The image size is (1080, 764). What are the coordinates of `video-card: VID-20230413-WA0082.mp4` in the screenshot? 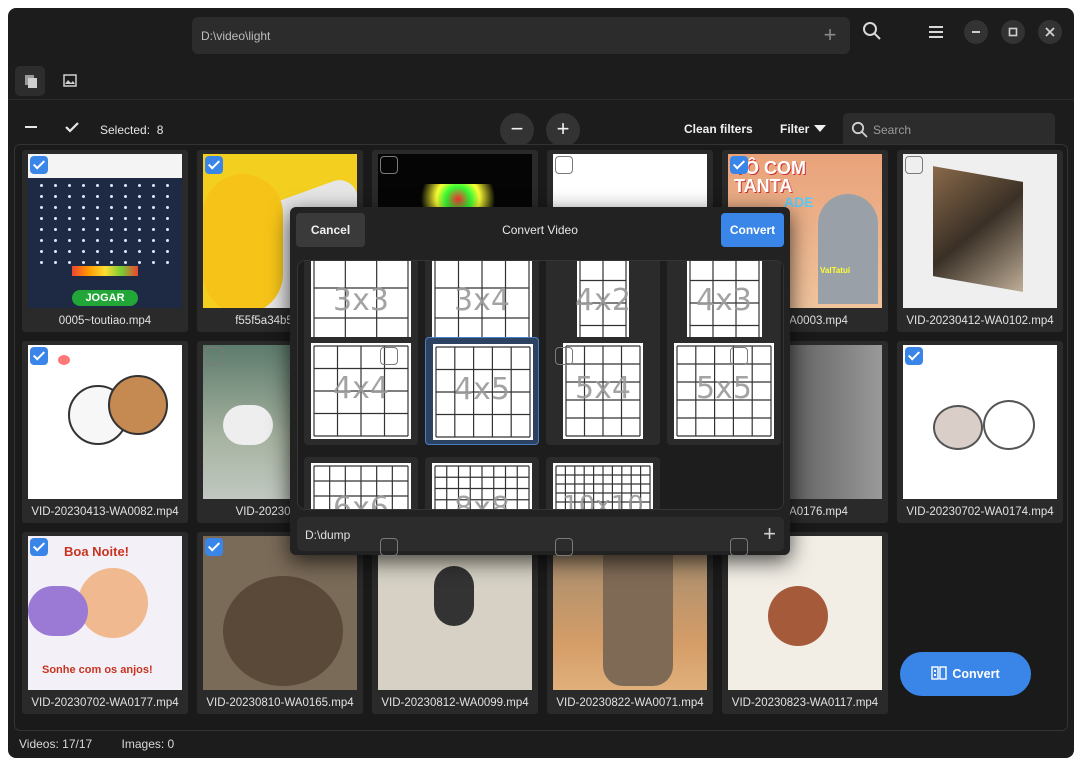 It's located at (105, 432).